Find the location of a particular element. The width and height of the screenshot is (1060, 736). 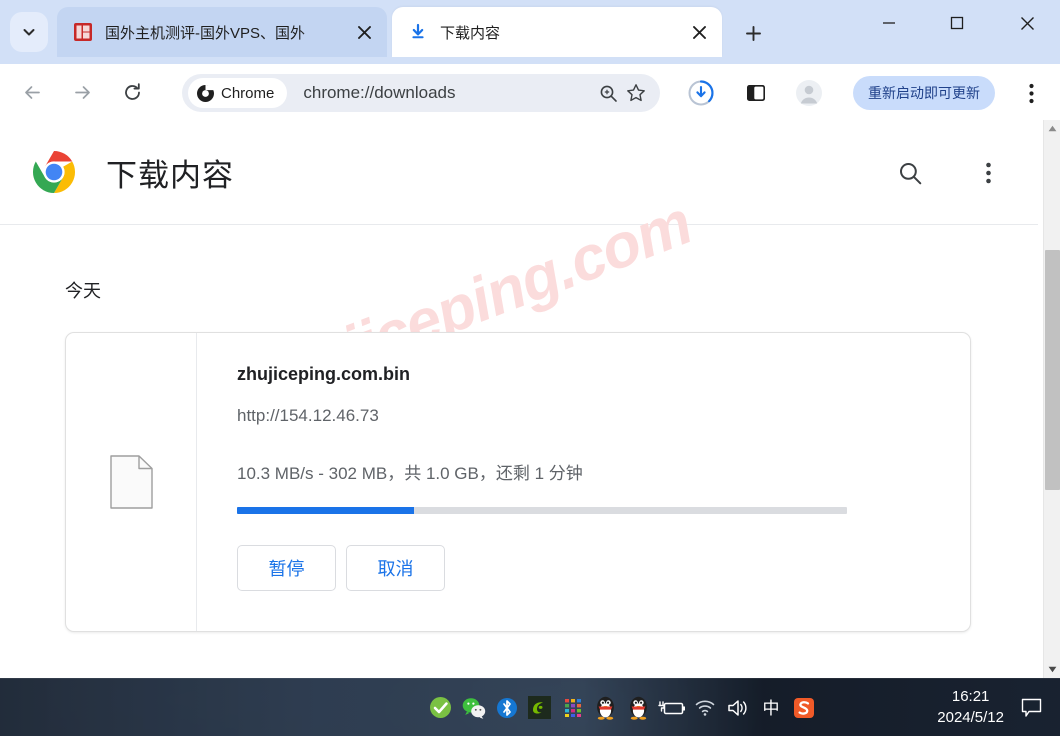

tab-search-button is located at coordinates (29, 32).